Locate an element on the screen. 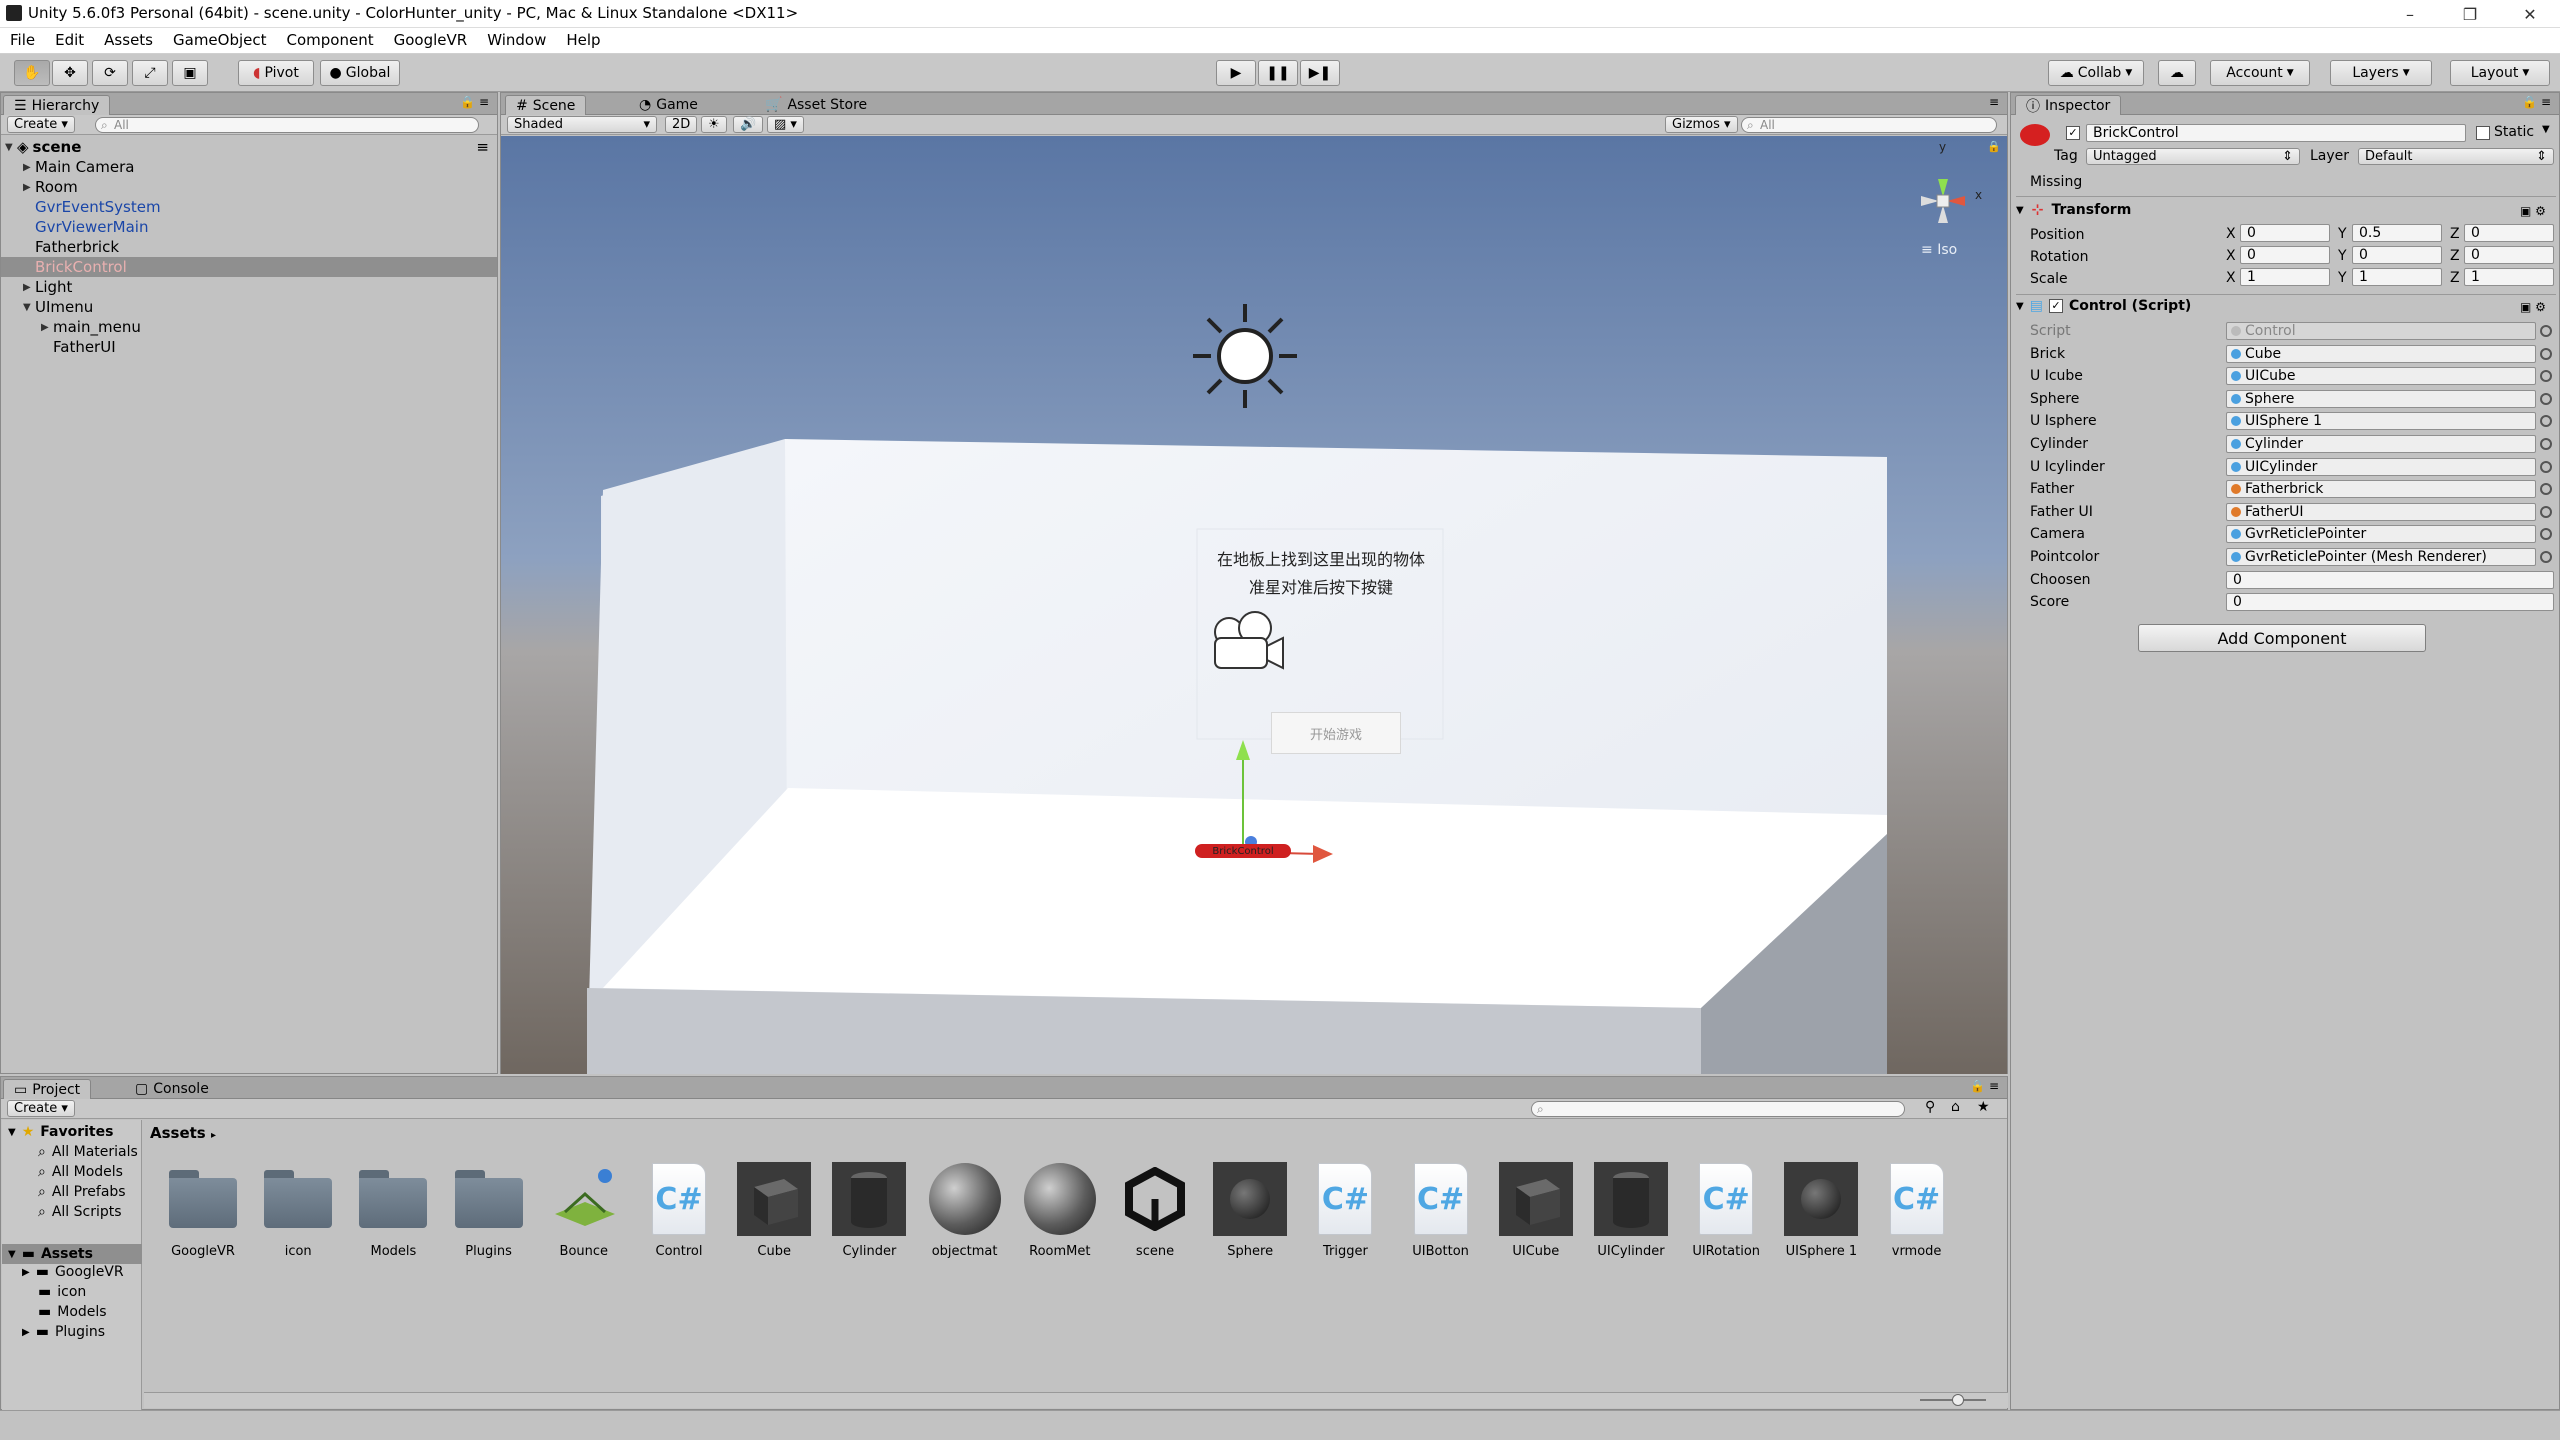 This screenshot has height=1440, width=2560. tab-game: ◔ Game is located at coordinates (668, 105).